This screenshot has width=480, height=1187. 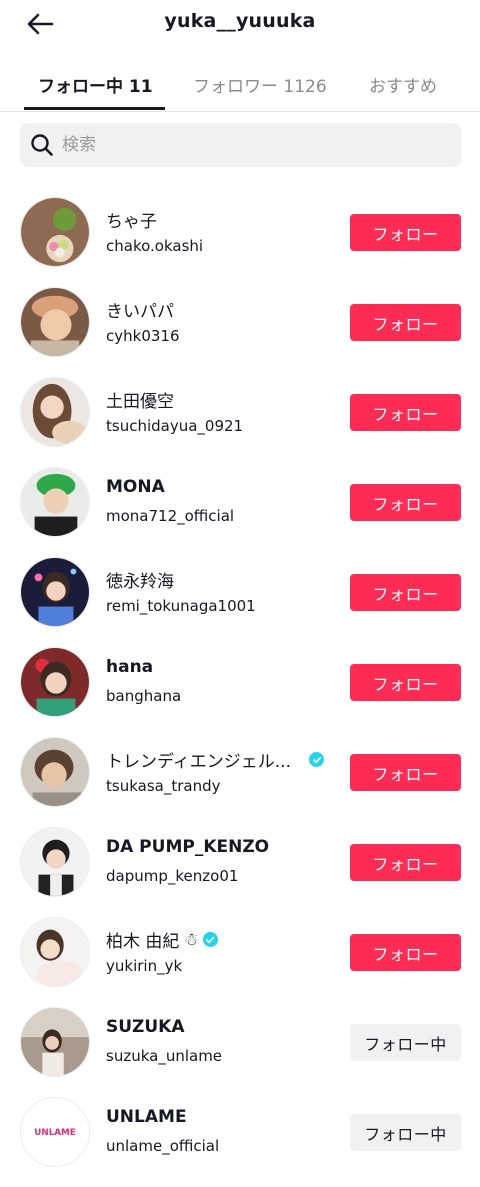 What do you see at coordinates (240, 21) in the screenshot?
I see `page-title: yuka__yuuuka` at bounding box center [240, 21].